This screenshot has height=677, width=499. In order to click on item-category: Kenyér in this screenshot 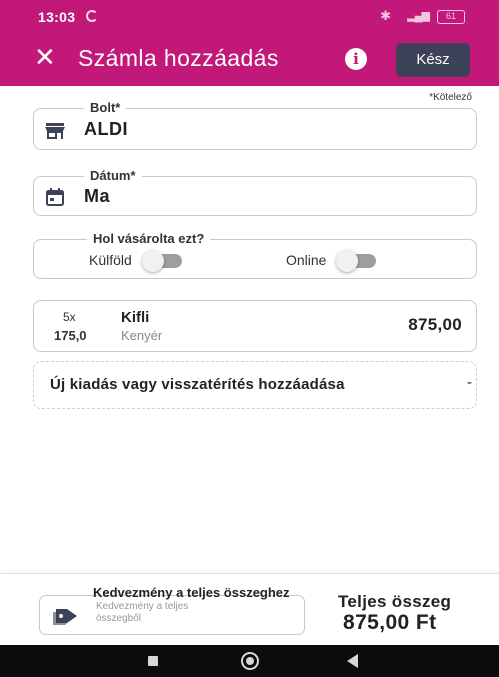, I will do `click(142, 335)`.